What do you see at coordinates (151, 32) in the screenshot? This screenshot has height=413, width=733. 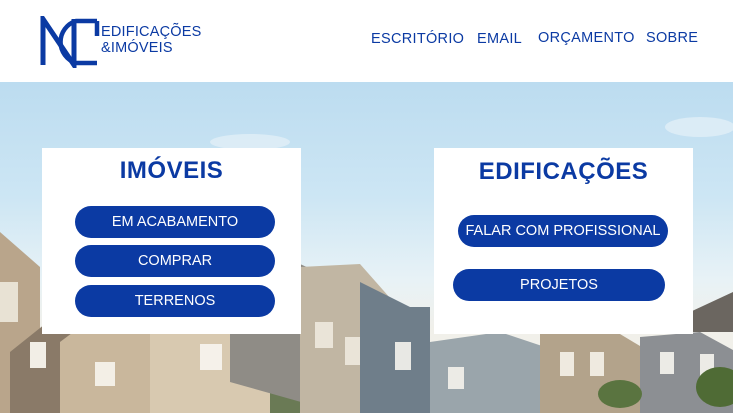 I see `logo-line-1: EDIFICAÇÕES` at bounding box center [151, 32].